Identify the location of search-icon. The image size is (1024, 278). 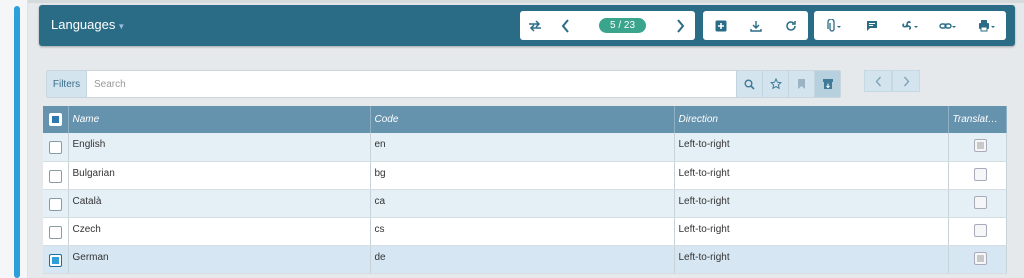
(749, 84).